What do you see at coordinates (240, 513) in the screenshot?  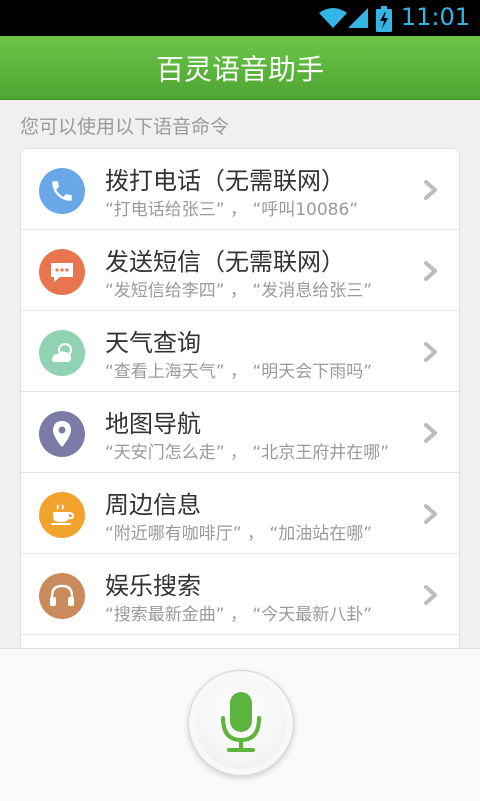 I see `command-row-nearby: 周边信息 “附近哪有咖啡厅” ， “加油站在哪”` at bounding box center [240, 513].